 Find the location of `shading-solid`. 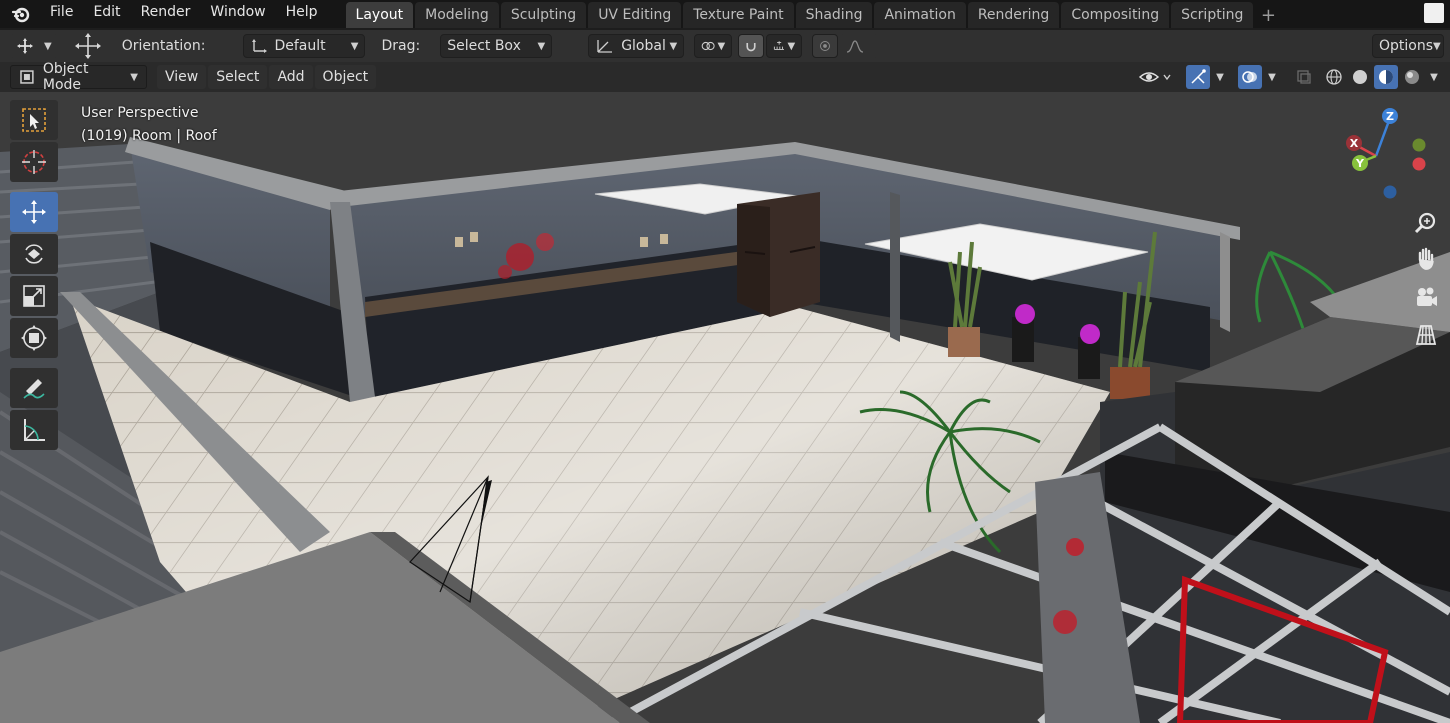

shading-solid is located at coordinates (1360, 77).